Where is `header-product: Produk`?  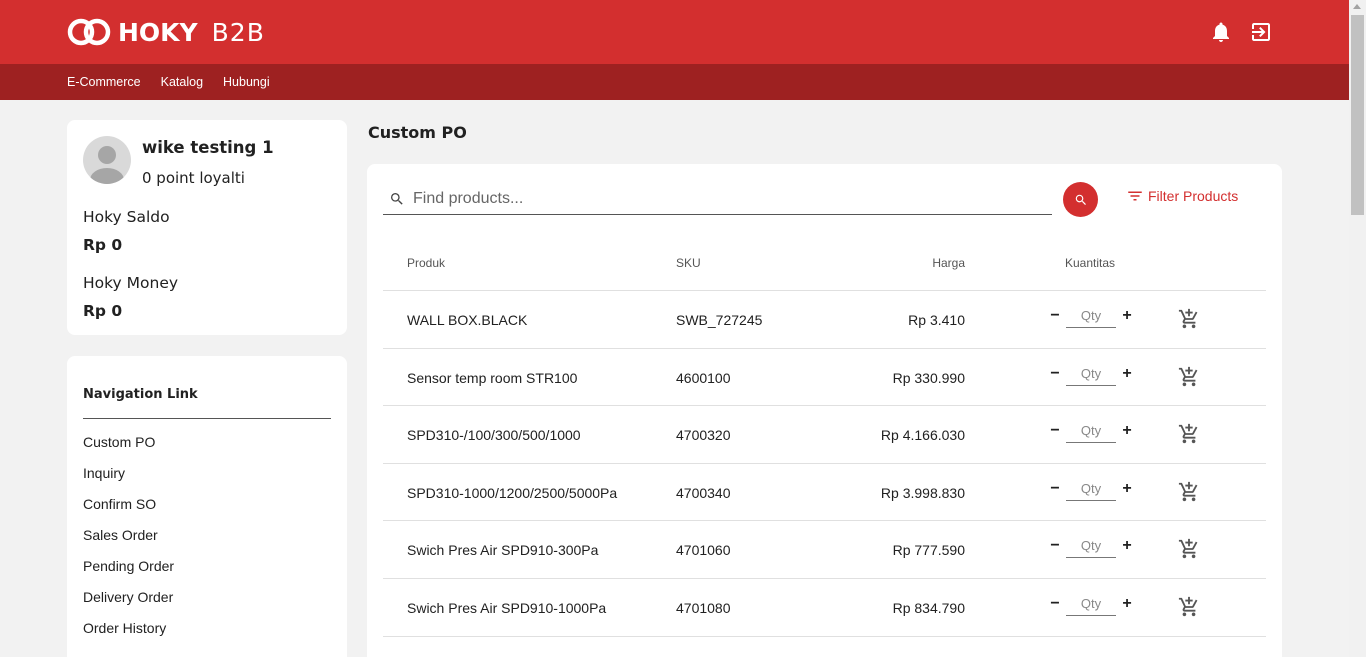 header-product: Produk is located at coordinates (426, 263).